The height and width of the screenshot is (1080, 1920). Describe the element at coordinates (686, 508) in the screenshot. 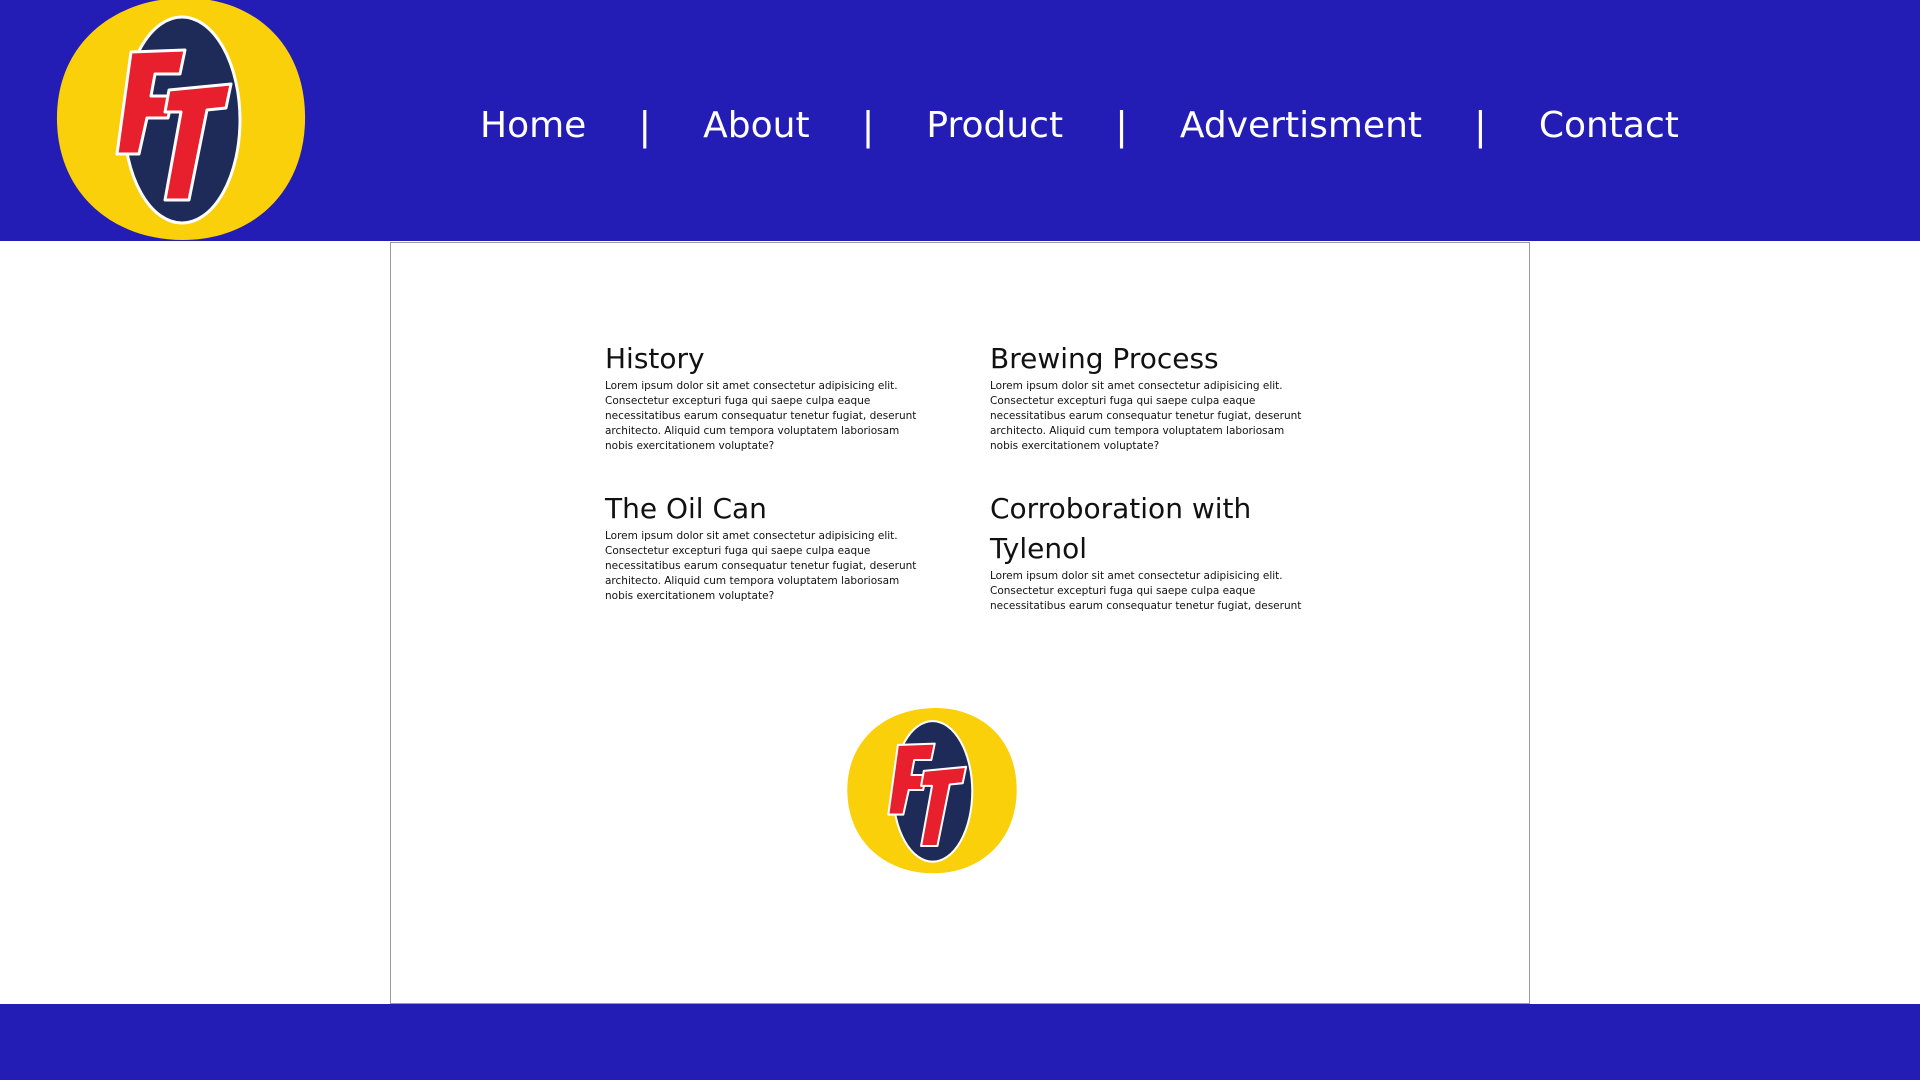

I see `section-title: The Oil Can` at that location.